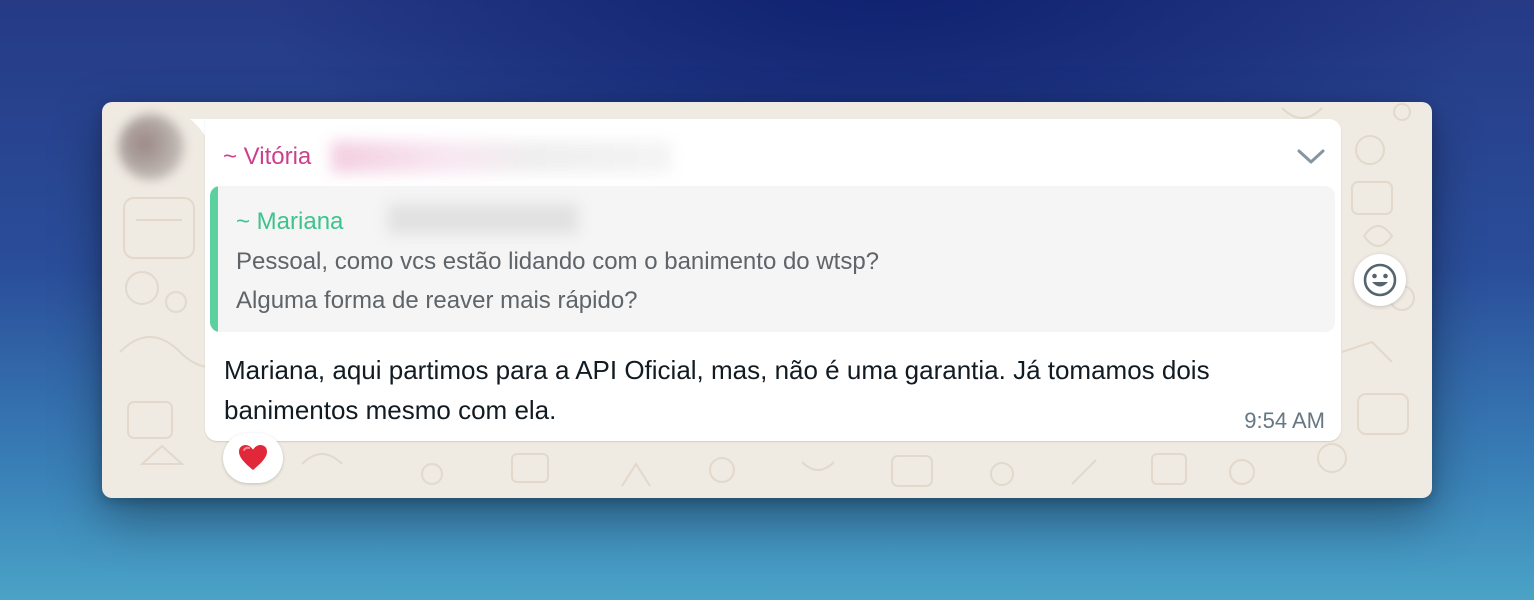 The image size is (1534, 600). I want to click on add-reaction-button, so click(1380, 280).